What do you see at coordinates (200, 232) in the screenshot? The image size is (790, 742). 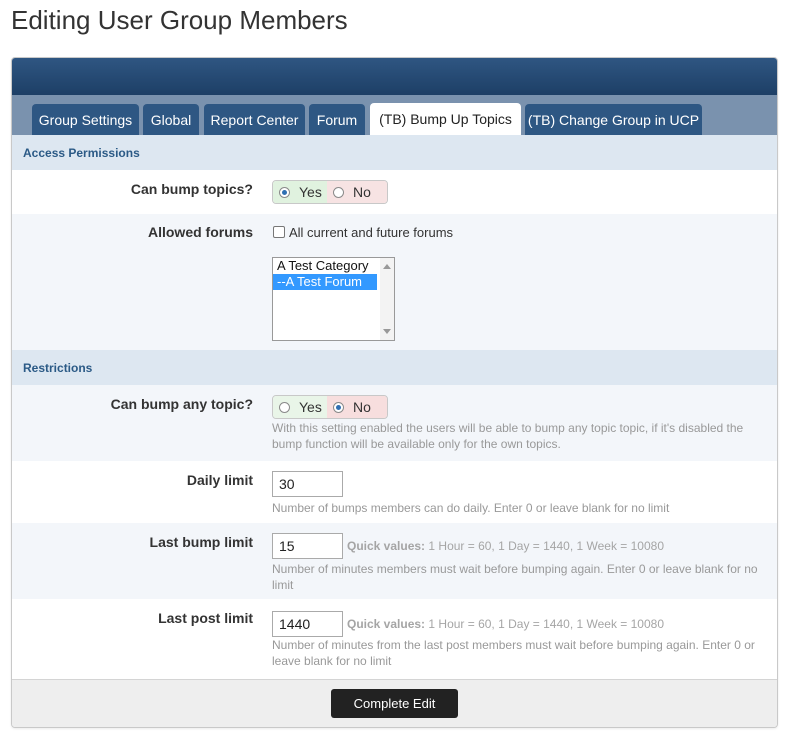 I see `allowed-forums-label: Allowed forums` at bounding box center [200, 232].